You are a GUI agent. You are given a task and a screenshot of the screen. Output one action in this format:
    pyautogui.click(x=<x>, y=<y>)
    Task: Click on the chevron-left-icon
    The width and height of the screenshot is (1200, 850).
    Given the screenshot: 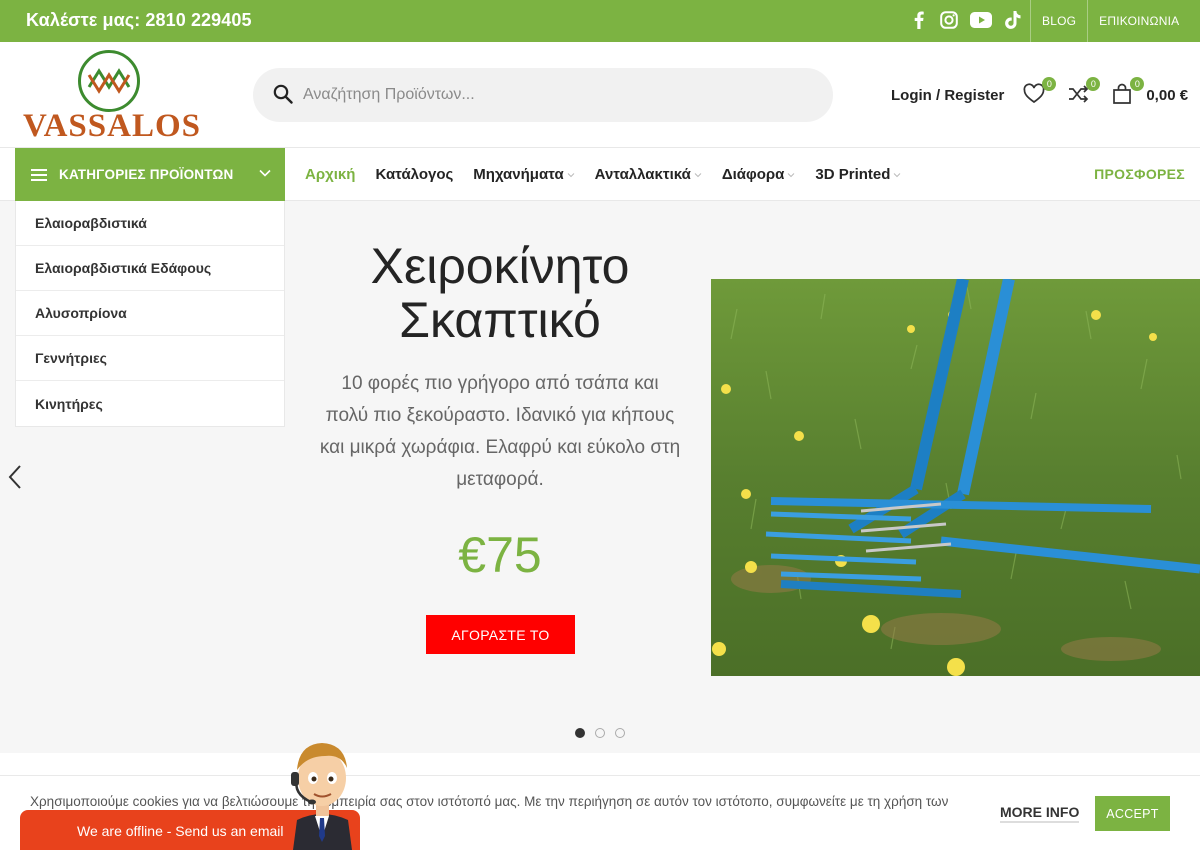 What is the action you would take?
    pyautogui.click(x=14, y=477)
    